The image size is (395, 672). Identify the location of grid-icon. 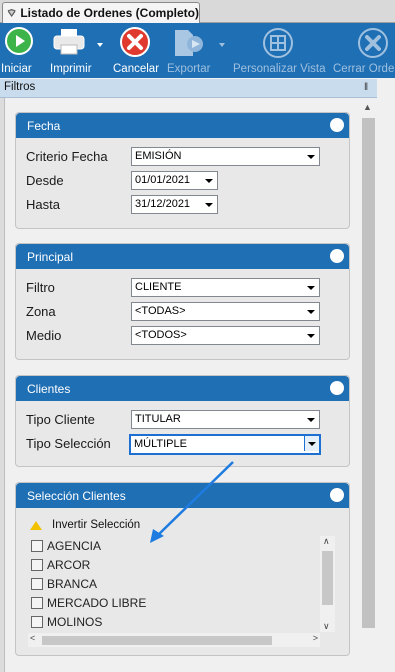
(278, 43).